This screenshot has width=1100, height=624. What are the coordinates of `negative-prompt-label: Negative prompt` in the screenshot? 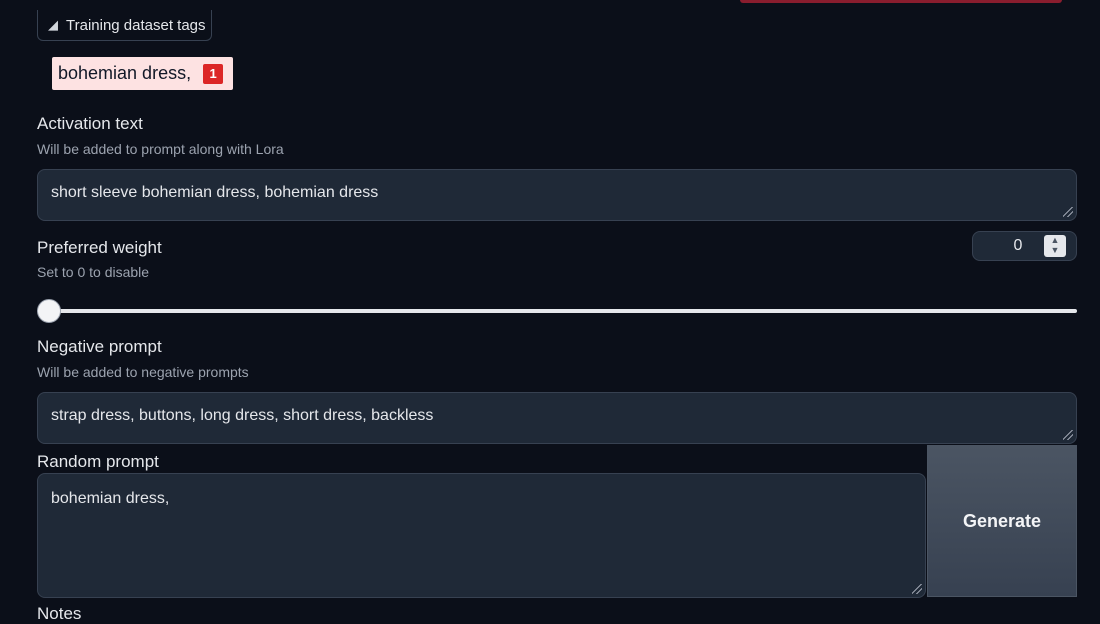 It's located at (99, 346).